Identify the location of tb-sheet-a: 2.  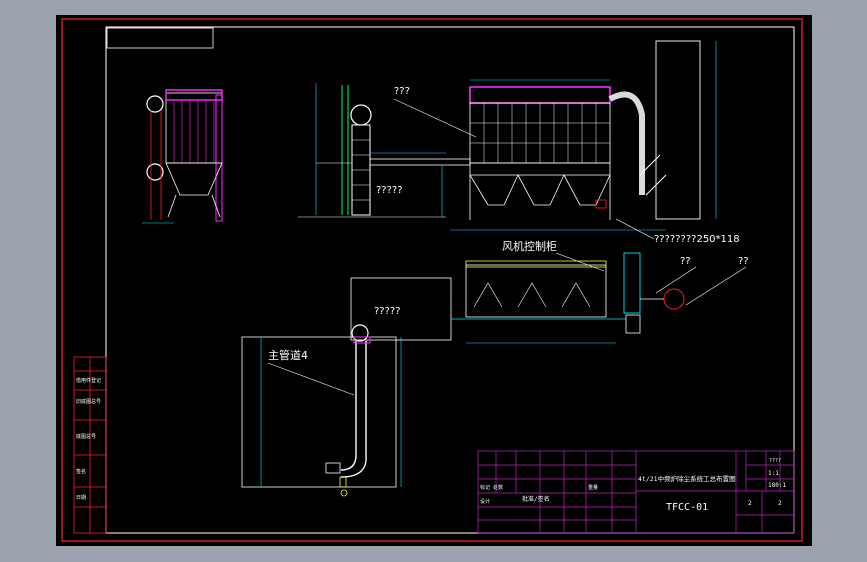
(750, 503).